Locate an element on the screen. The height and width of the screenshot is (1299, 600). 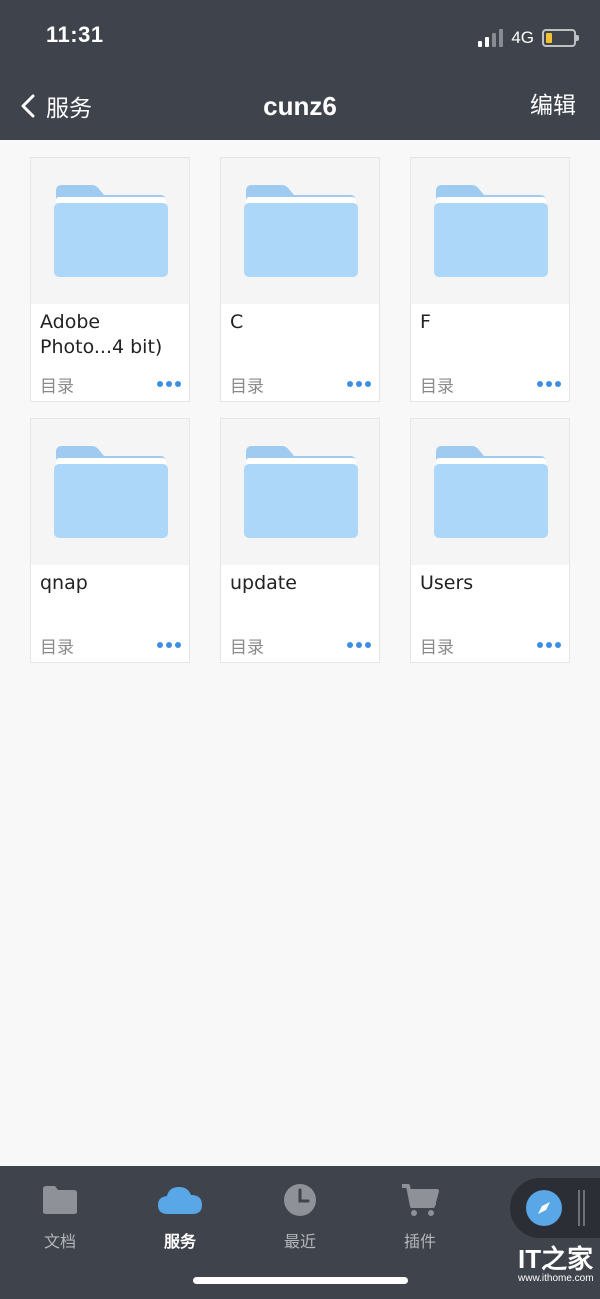
cloud-icon is located at coordinates (180, 1200).